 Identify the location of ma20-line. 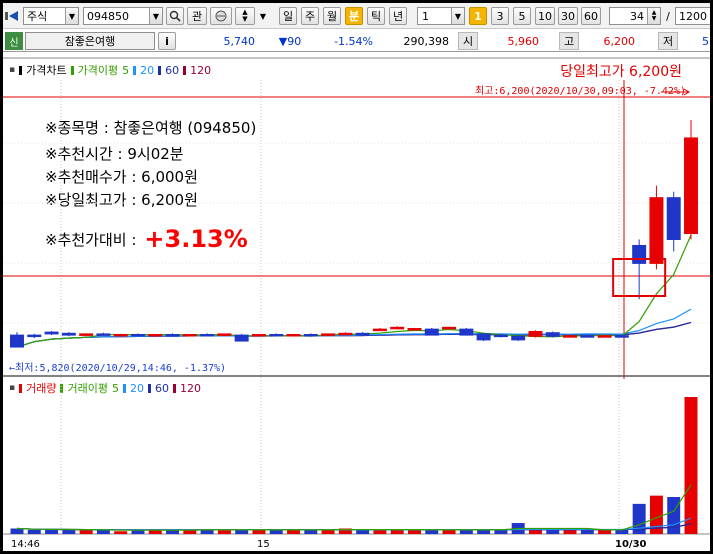
(354, 328).